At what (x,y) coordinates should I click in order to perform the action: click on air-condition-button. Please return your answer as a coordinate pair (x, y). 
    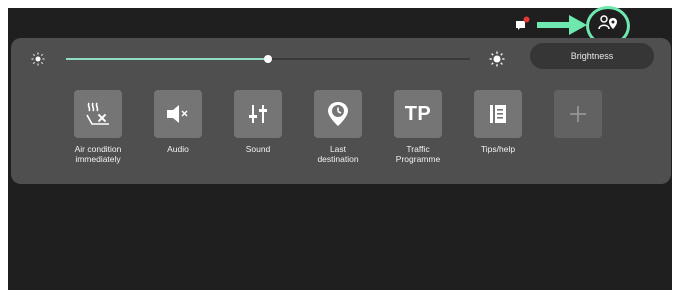
    Looking at the image, I should click on (98, 114).